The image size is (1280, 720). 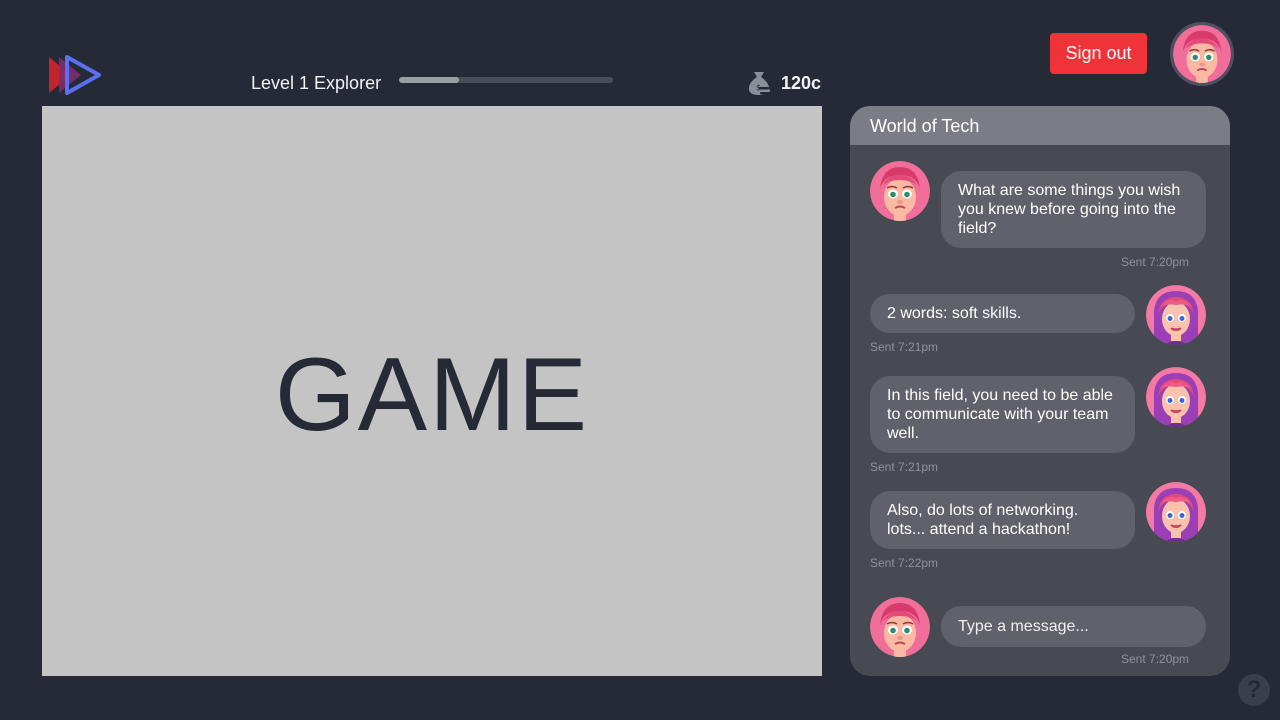 What do you see at coordinates (801, 83) in the screenshot?
I see `coin-balance: 120c` at bounding box center [801, 83].